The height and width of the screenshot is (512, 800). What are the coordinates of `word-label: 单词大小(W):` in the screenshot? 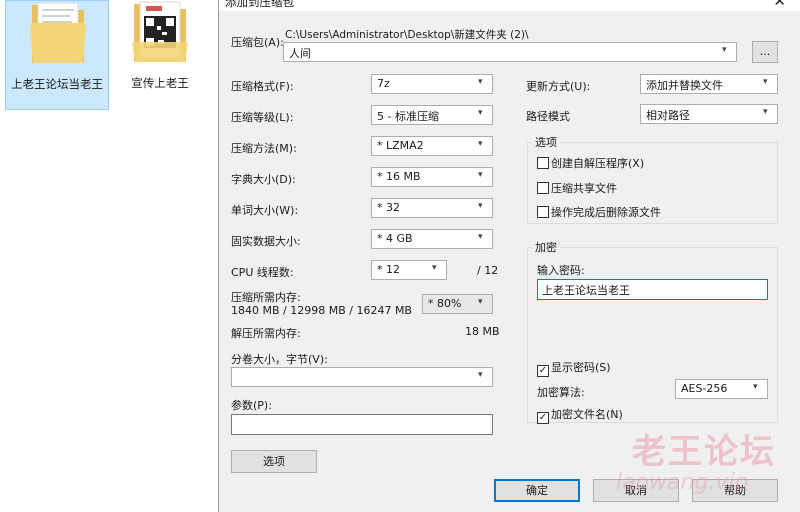 It's located at (265, 210).